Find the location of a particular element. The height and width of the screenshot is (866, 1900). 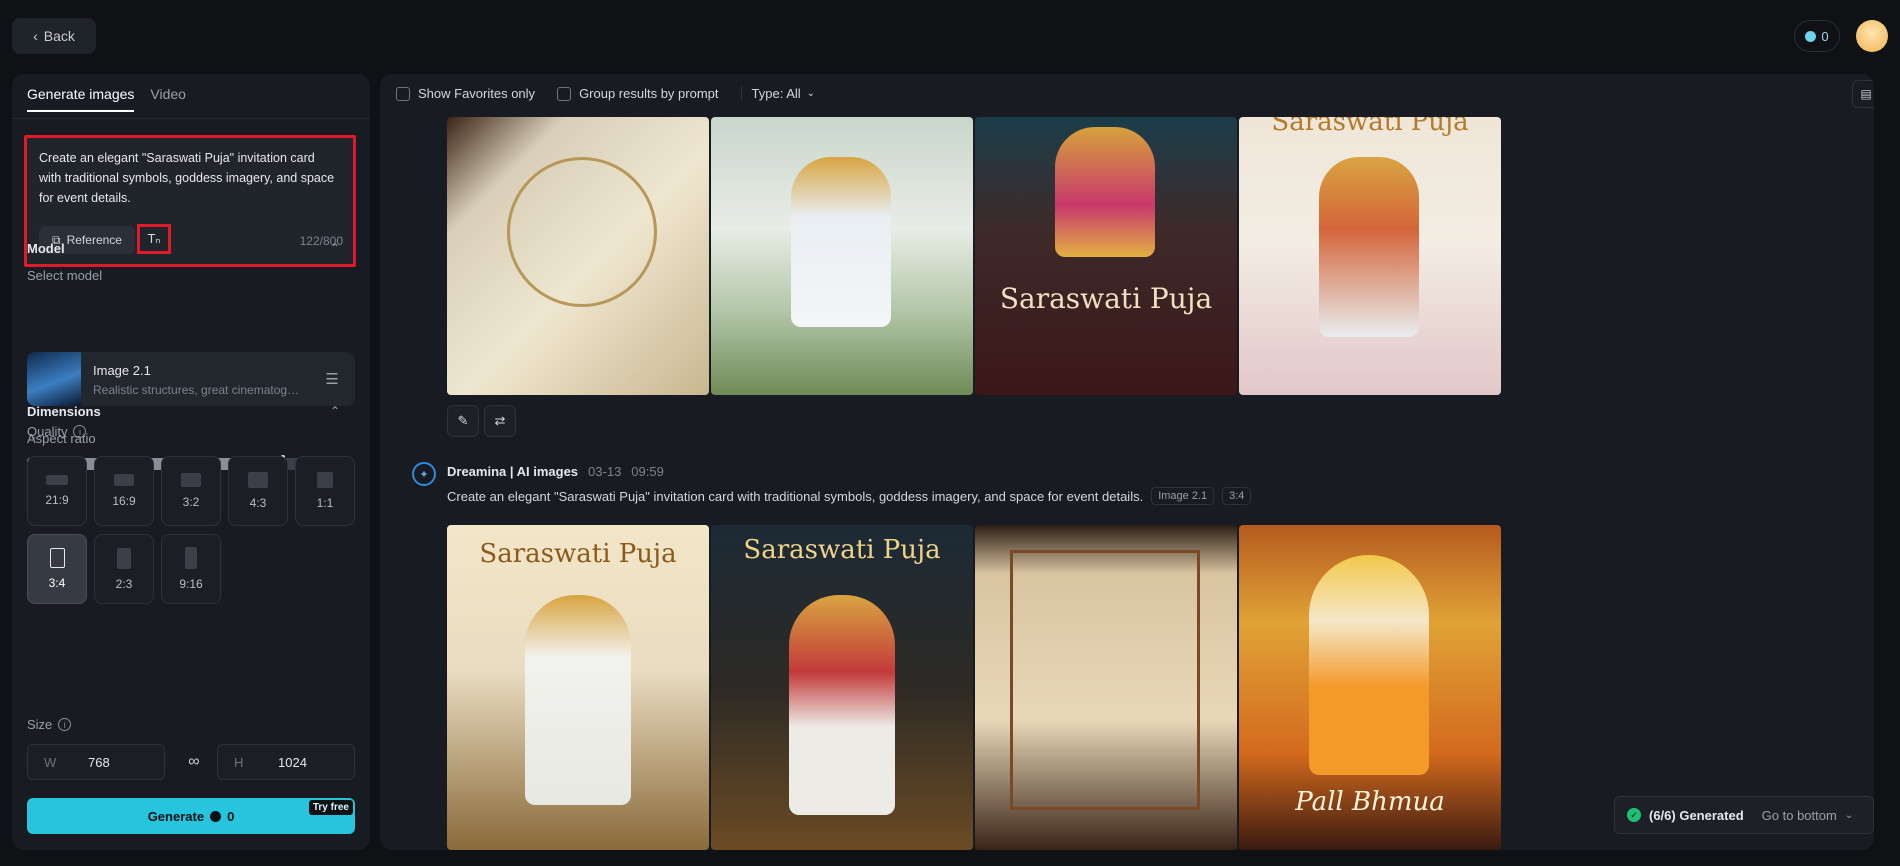

ratio-9-16: 9:16 is located at coordinates (191, 569).